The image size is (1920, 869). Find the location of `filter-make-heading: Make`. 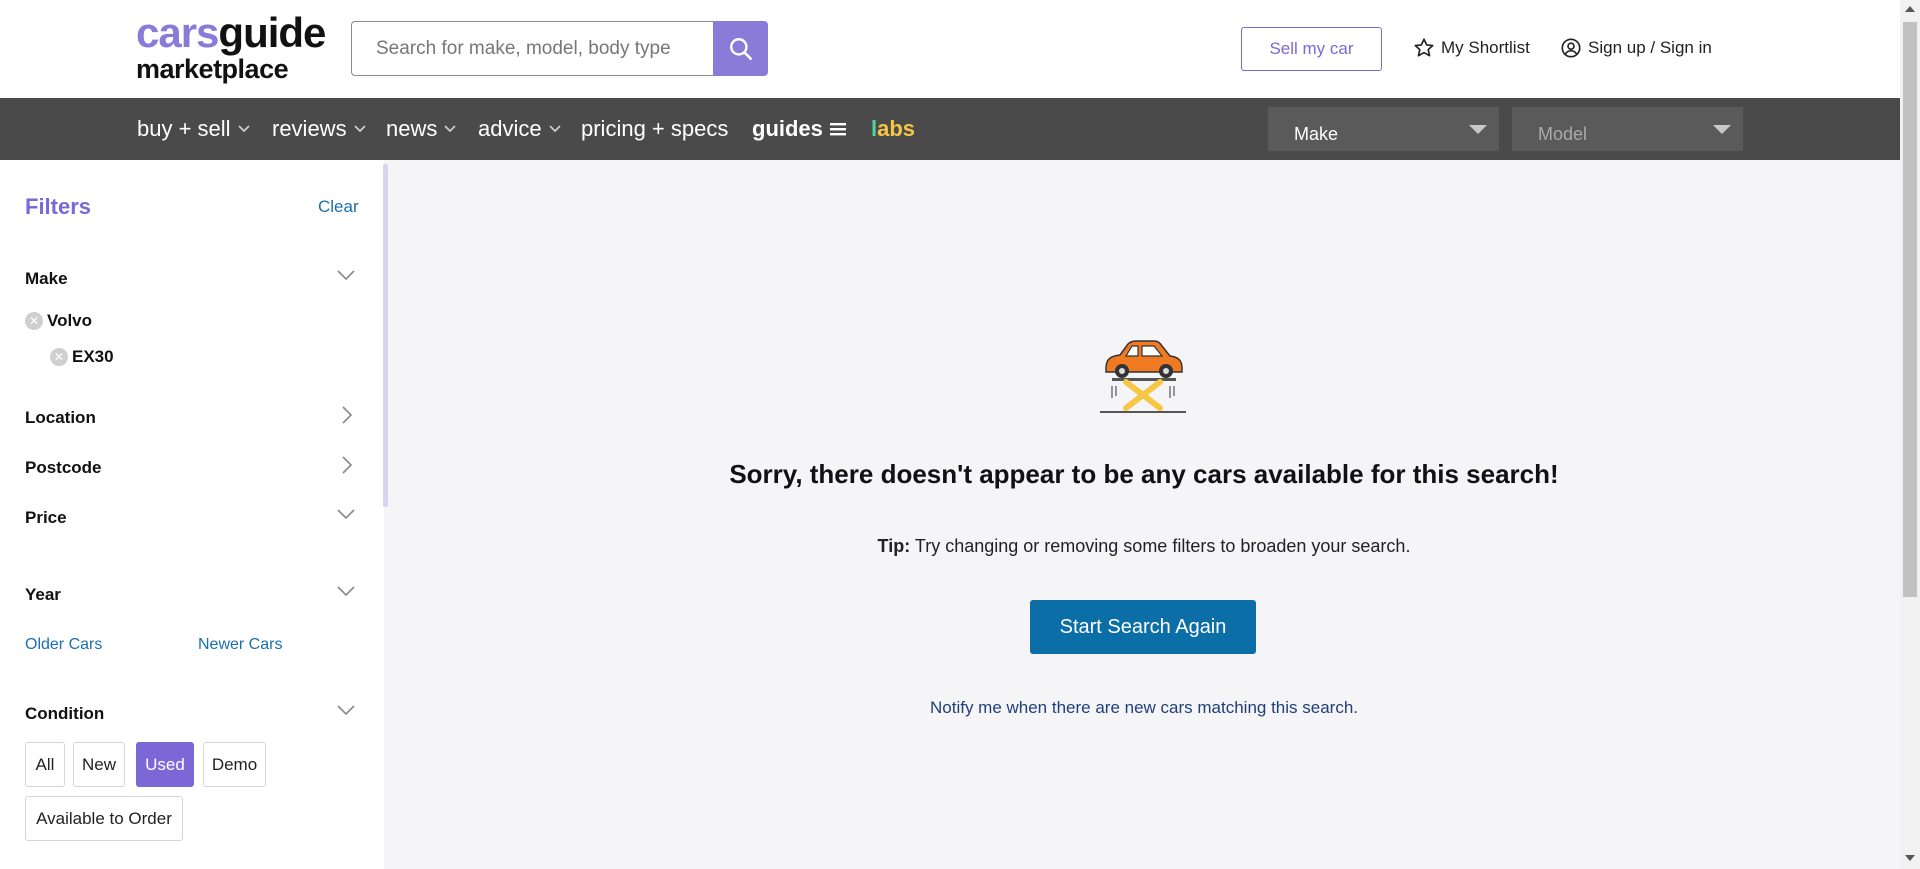

filter-make-heading: Make is located at coordinates (46, 279).